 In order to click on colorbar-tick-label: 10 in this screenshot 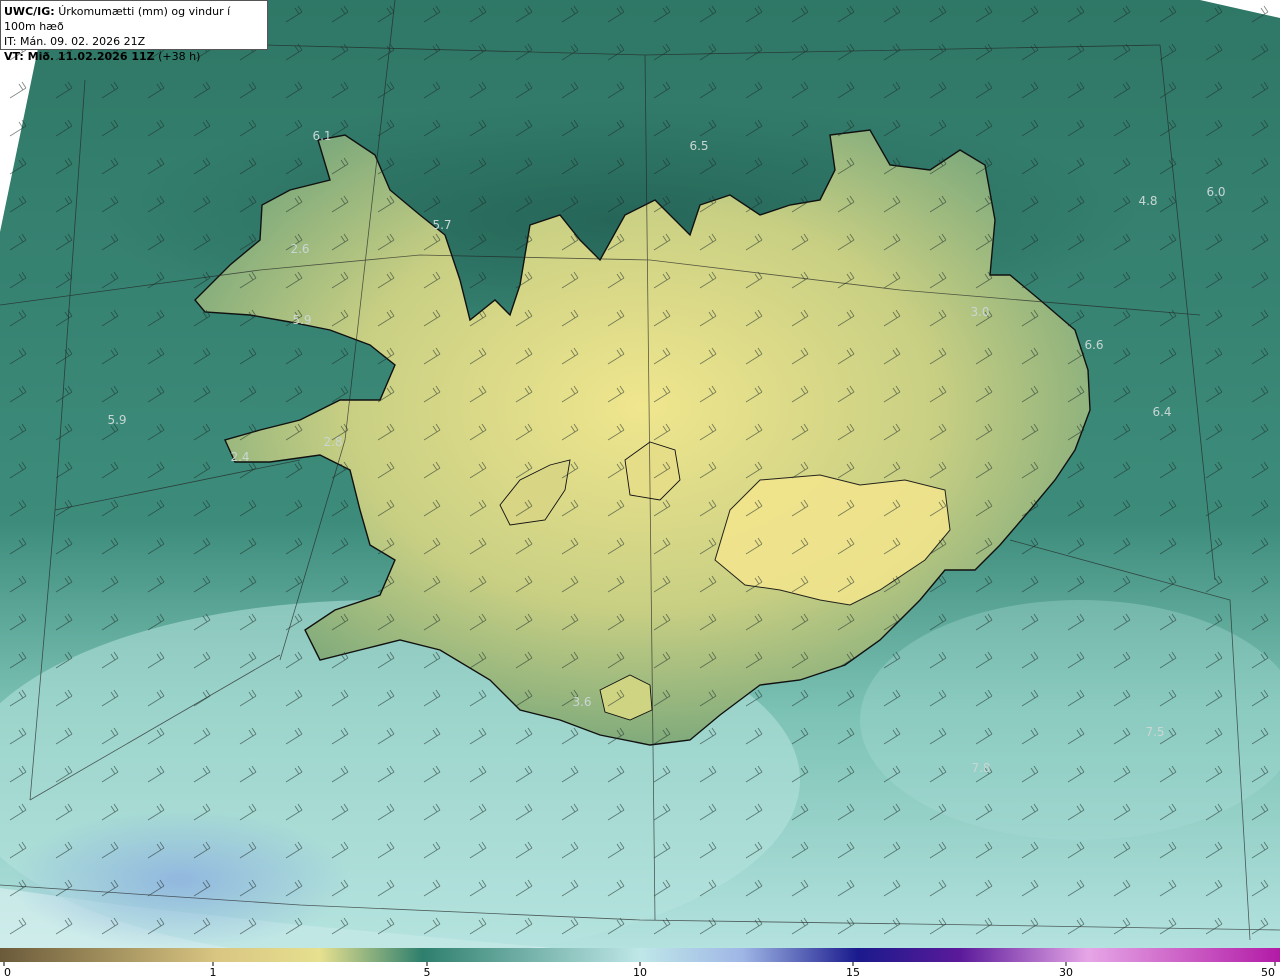, I will do `click(640, 972)`.